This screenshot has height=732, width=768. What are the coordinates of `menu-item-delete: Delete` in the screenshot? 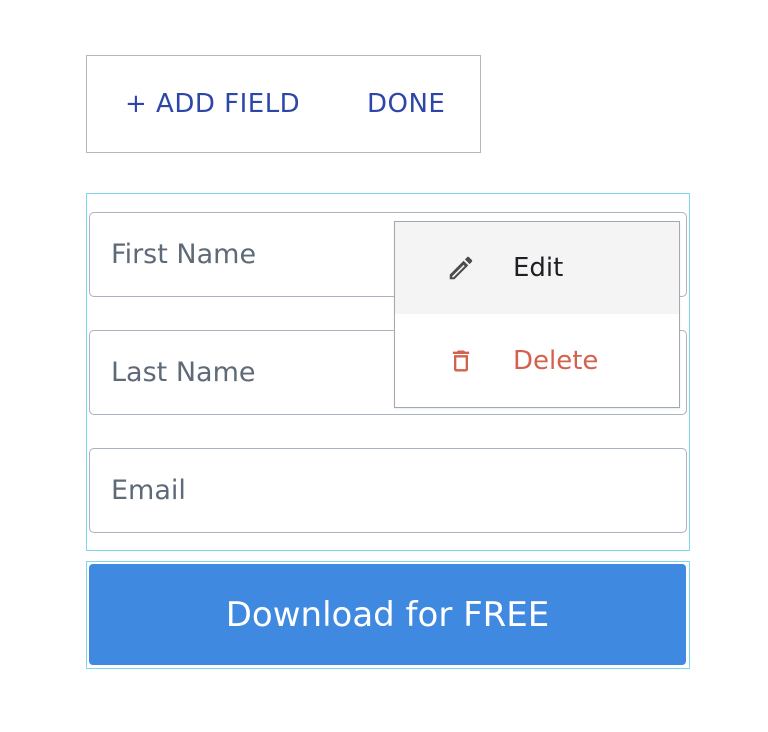 It's located at (537, 361).